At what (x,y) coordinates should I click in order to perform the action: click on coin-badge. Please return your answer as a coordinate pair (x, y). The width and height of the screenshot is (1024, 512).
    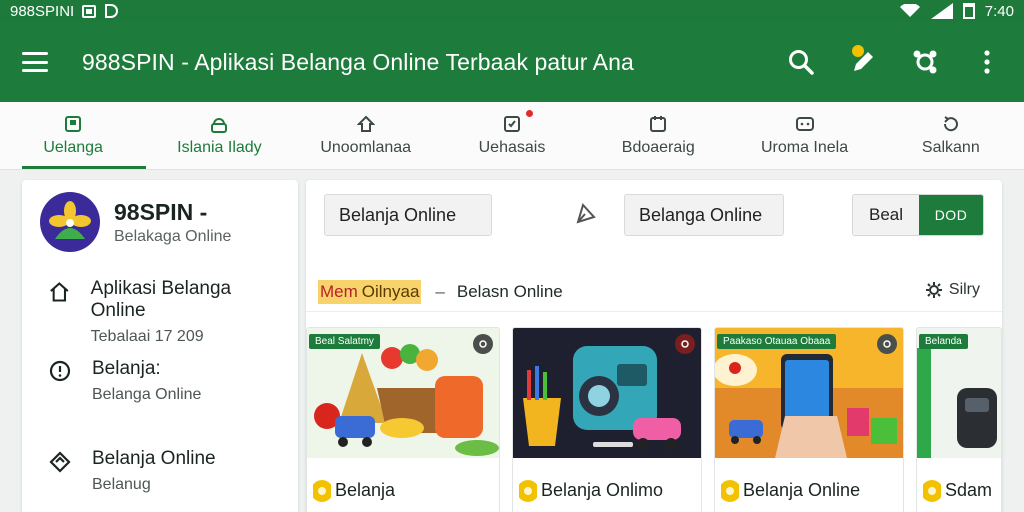
    Looking at the image, I should click on (858, 51).